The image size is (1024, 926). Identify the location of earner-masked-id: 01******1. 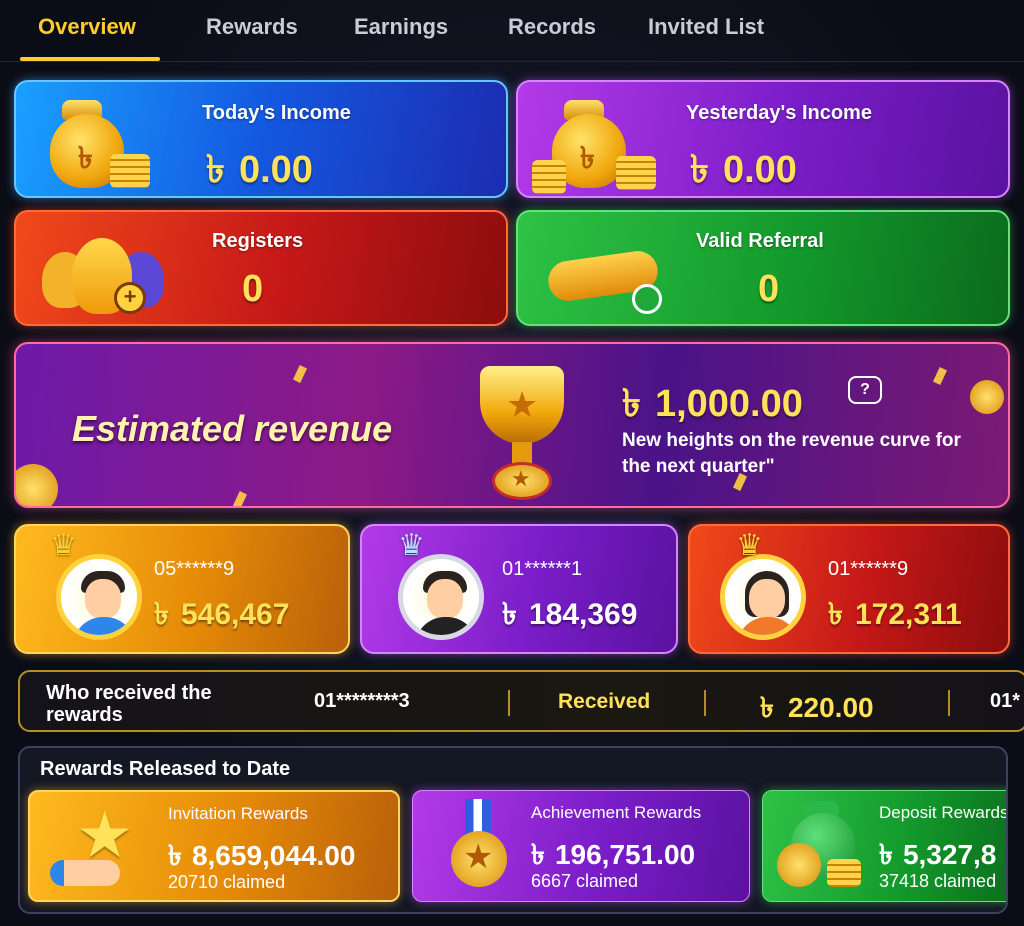
(542, 569).